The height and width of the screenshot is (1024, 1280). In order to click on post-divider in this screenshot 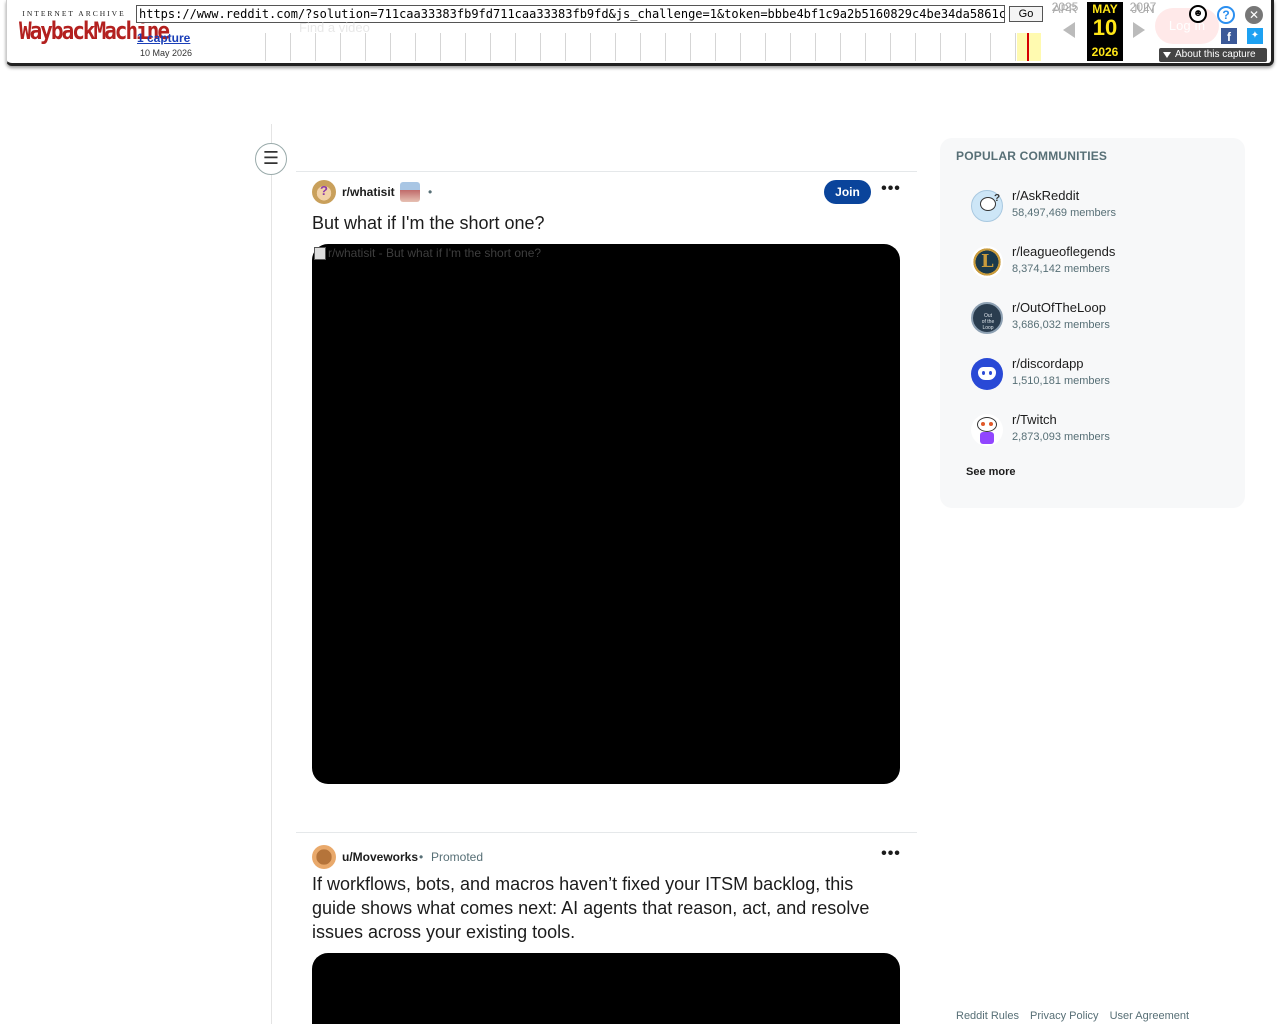, I will do `click(606, 171)`.